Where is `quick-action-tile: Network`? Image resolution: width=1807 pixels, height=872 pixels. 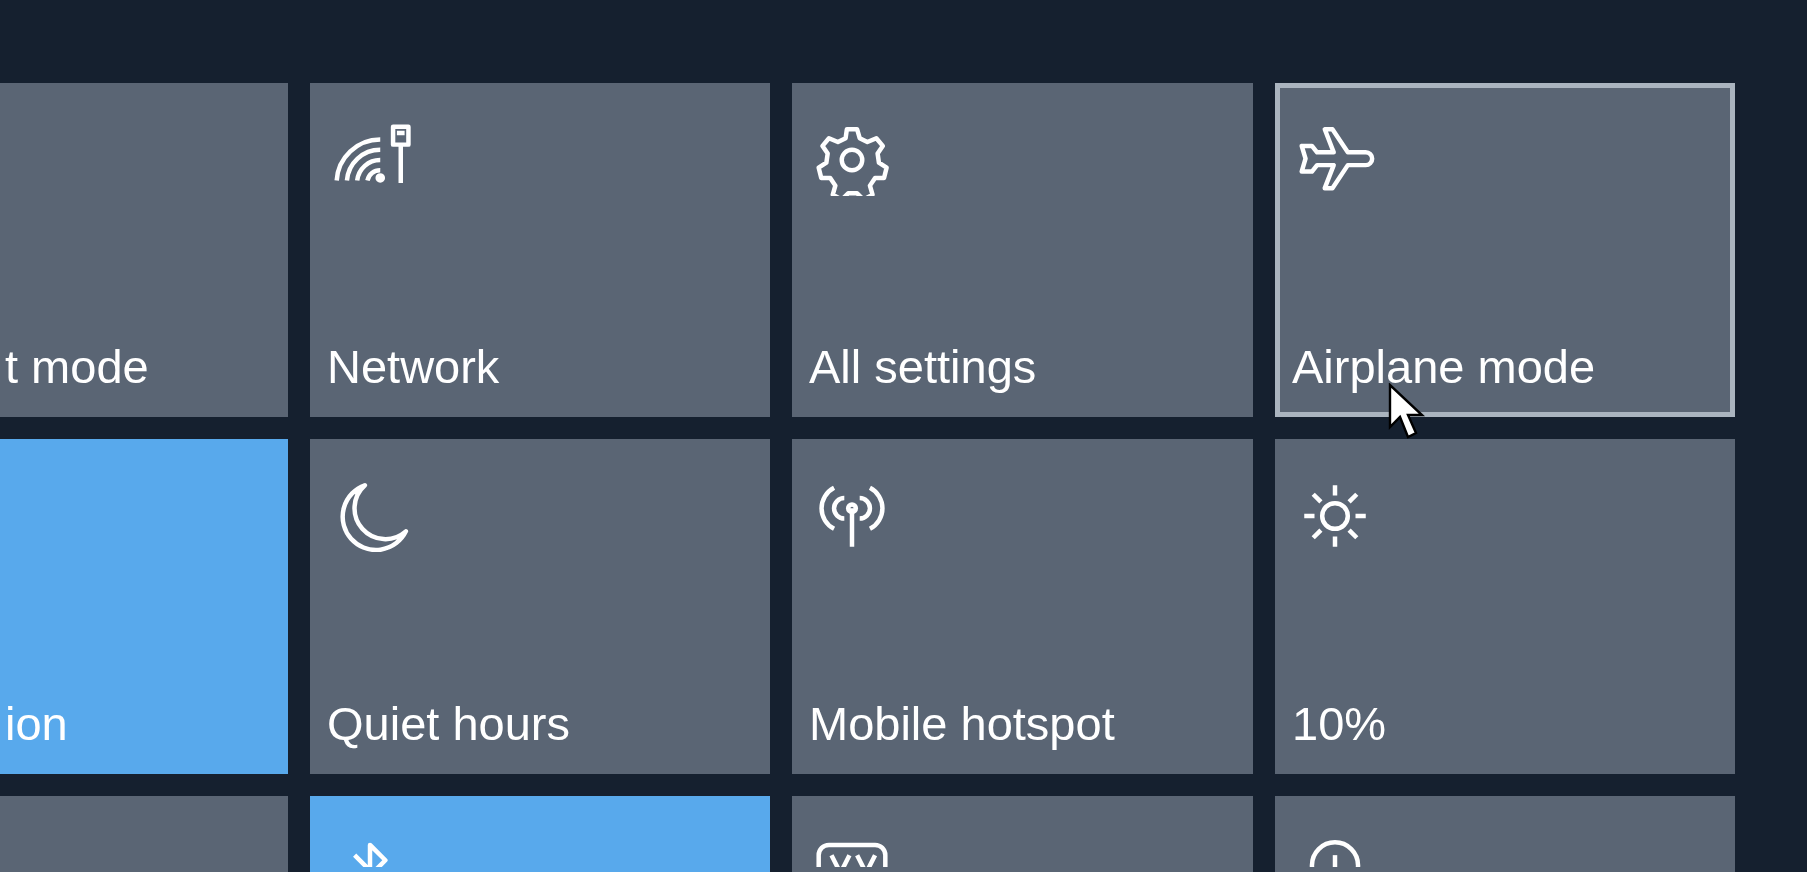 quick-action-tile: Network is located at coordinates (540, 250).